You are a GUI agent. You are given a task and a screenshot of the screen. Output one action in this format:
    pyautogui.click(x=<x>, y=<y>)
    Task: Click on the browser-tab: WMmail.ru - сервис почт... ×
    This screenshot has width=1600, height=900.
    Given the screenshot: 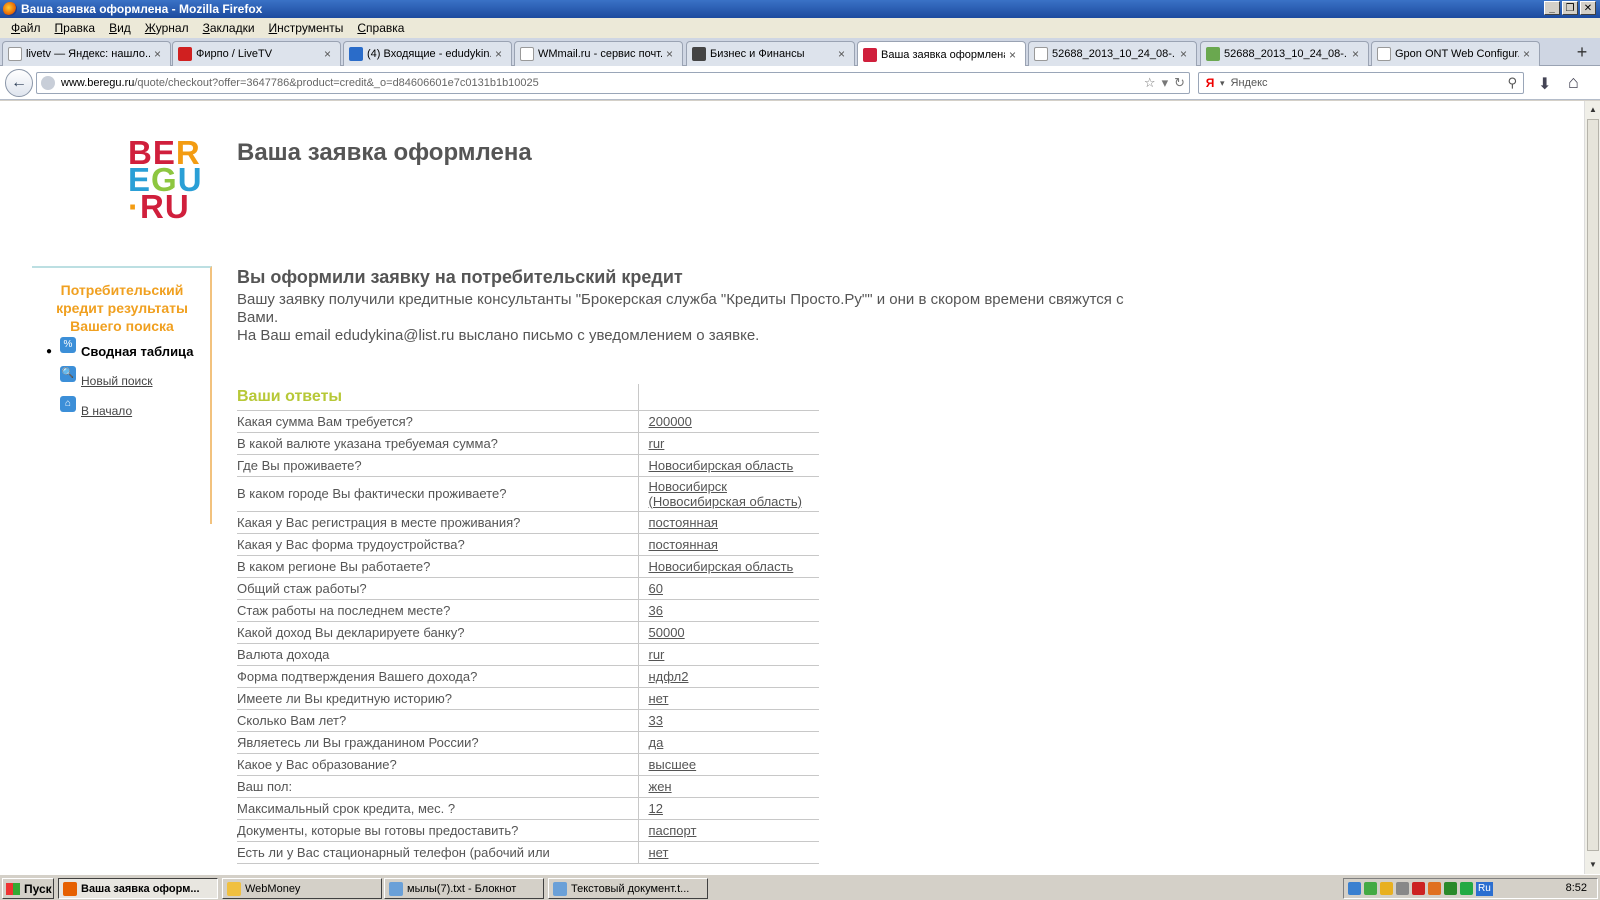 What is the action you would take?
    pyautogui.click(x=598, y=53)
    